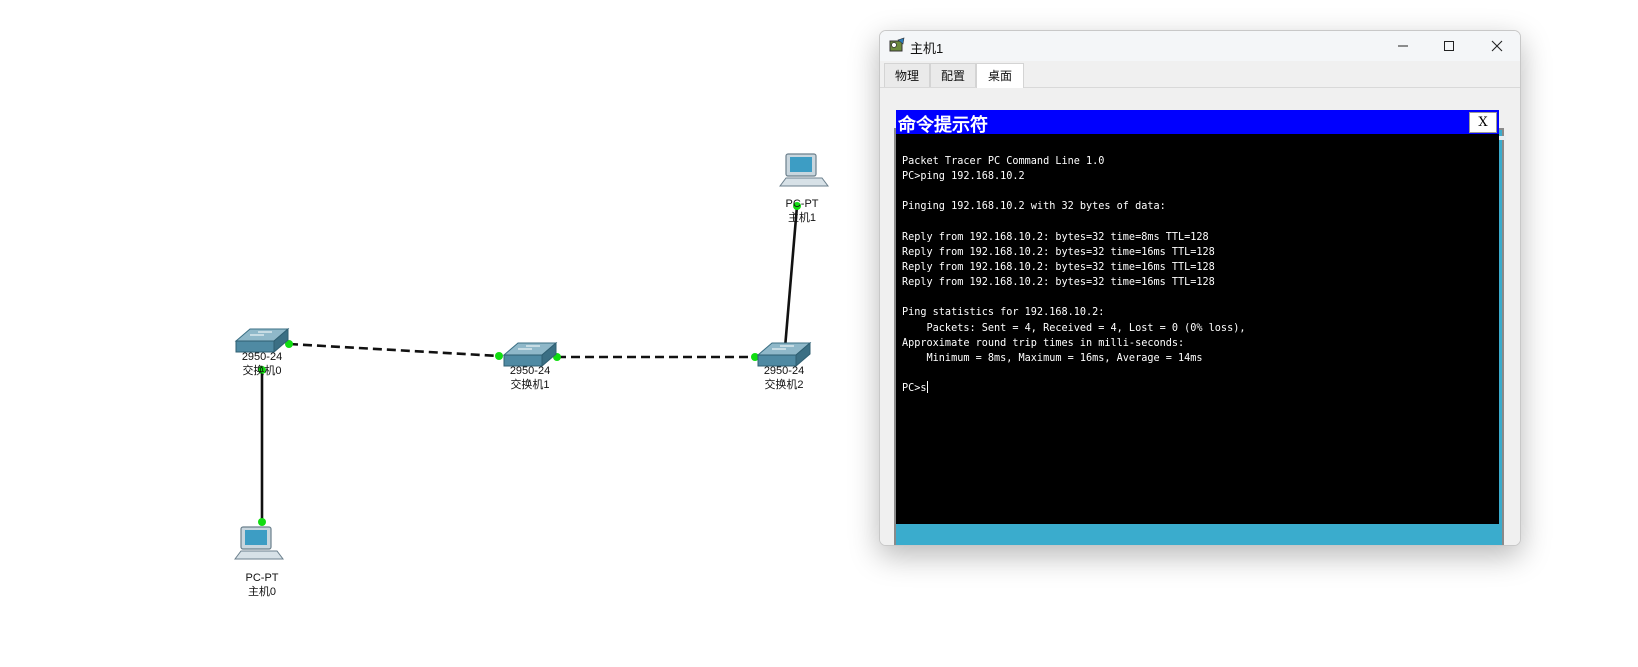 The height and width of the screenshot is (667, 1638). What do you see at coordinates (1000, 75) in the screenshot?
I see `tab-desktop: 桌面` at bounding box center [1000, 75].